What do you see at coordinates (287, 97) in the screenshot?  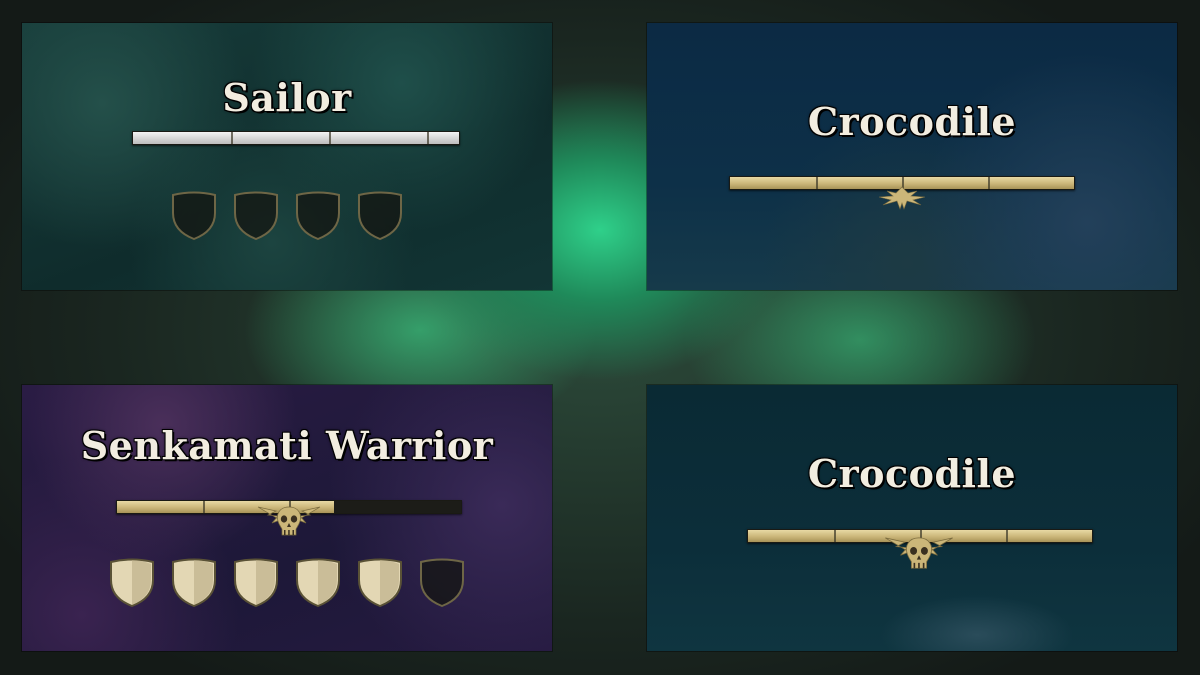 I see `enemy-name: Sailor` at bounding box center [287, 97].